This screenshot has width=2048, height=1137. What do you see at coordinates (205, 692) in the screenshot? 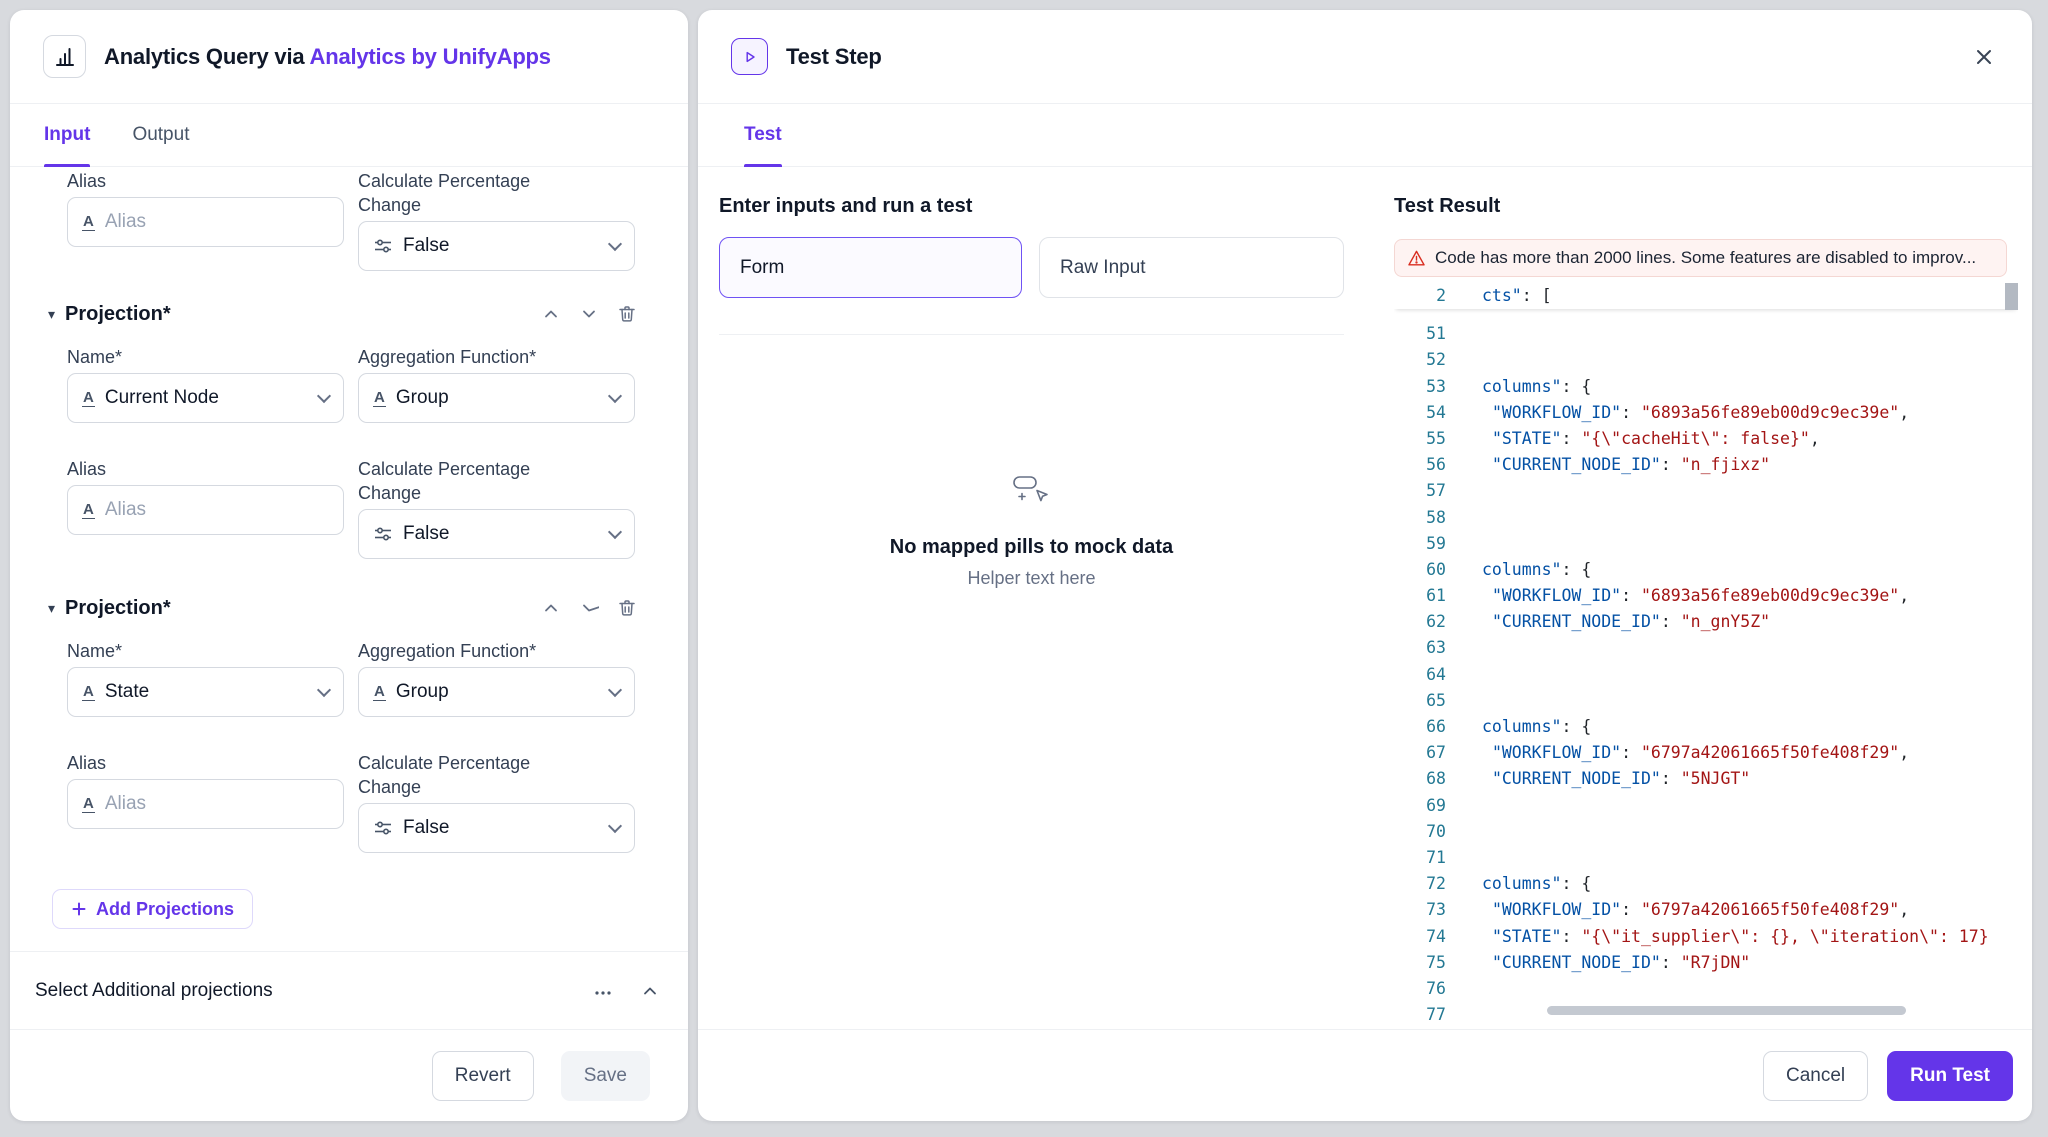
I see `name-select: A State` at bounding box center [205, 692].